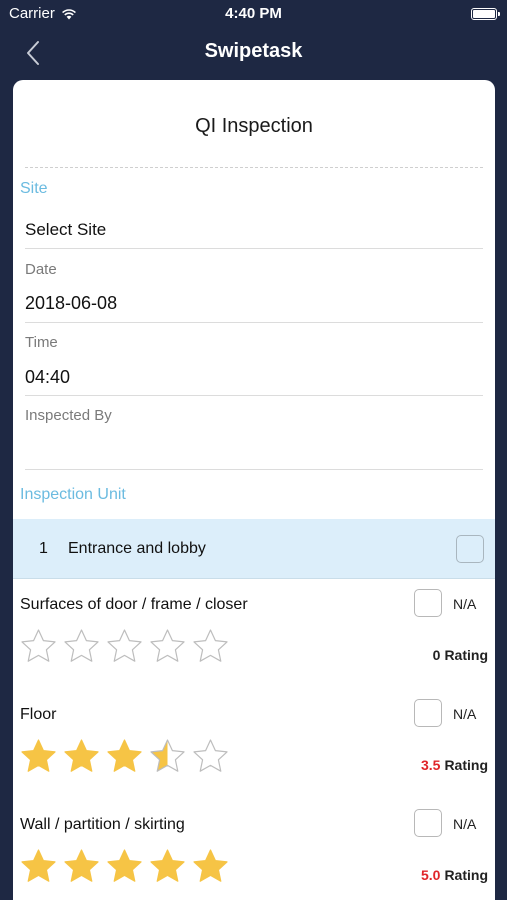  What do you see at coordinates (71, 303) in the screenshot?
I see `date-field: 2018-06-08` at bounding box center [71, 303].